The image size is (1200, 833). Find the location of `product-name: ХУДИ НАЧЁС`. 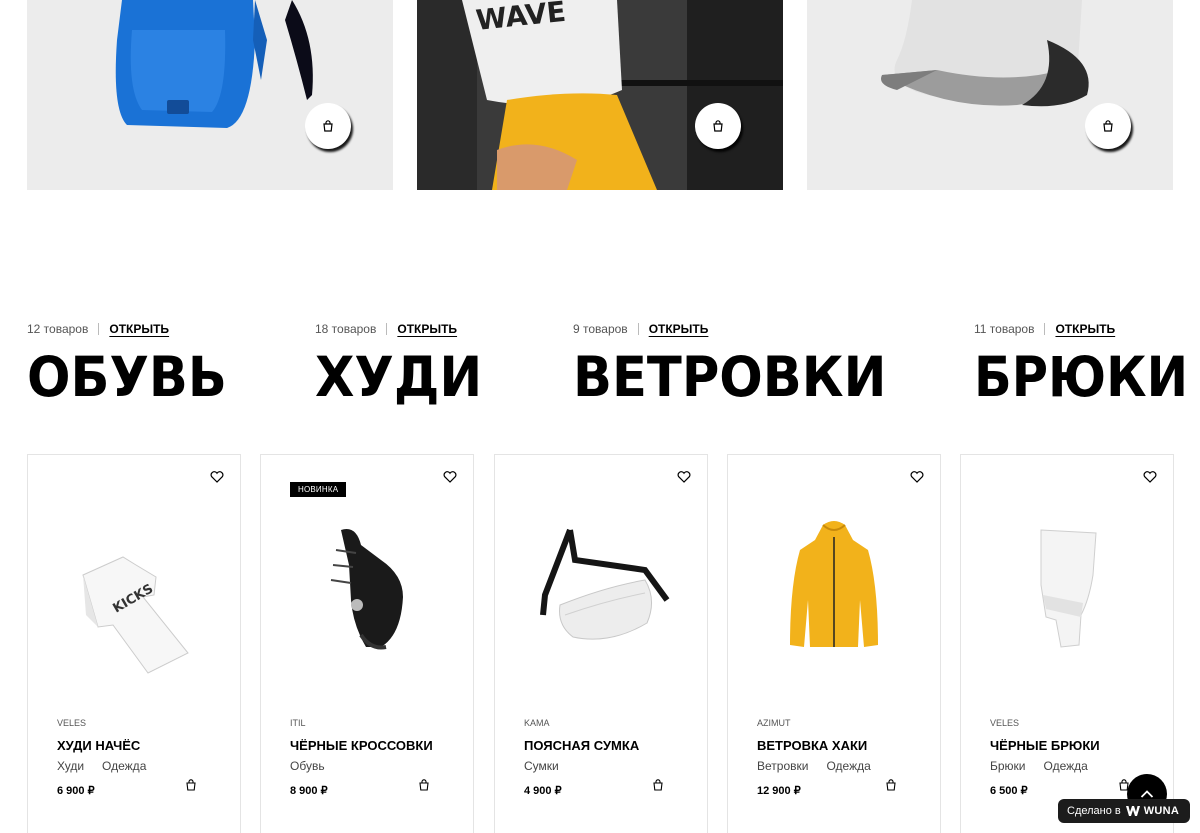

product-name: ХУДИ НАЧЁС is located at coordinates (98, 745).